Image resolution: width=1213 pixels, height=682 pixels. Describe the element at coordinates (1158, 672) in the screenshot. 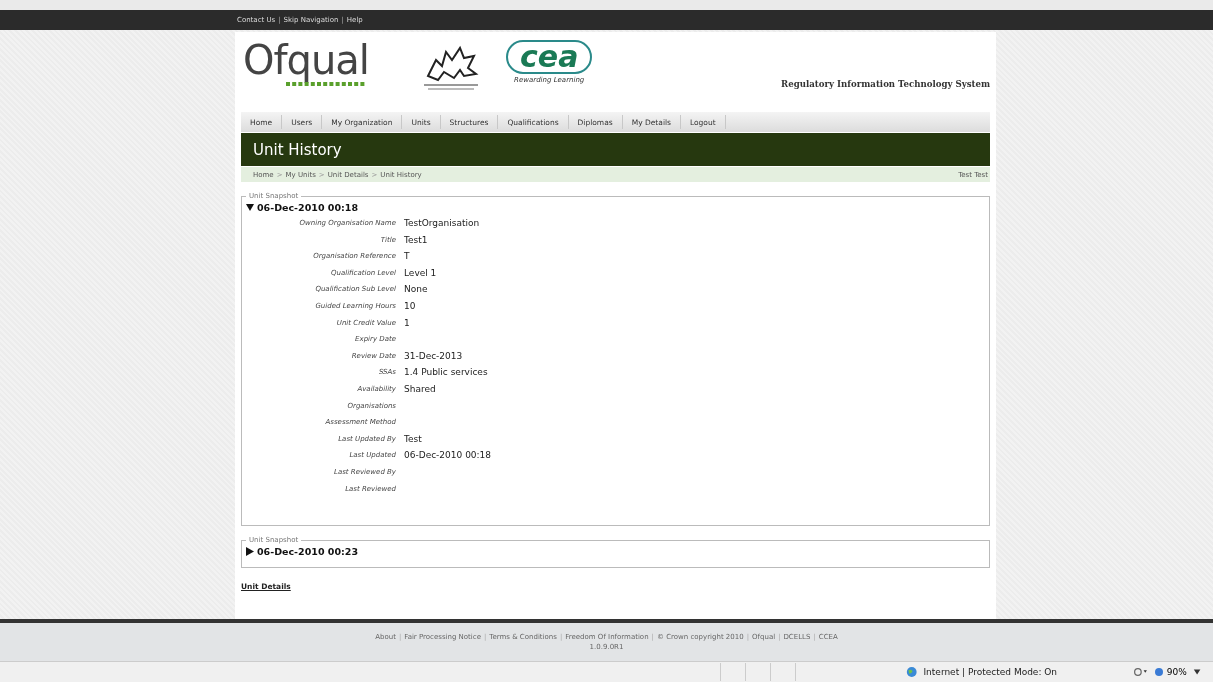

I see `zoom-icon` at that location.